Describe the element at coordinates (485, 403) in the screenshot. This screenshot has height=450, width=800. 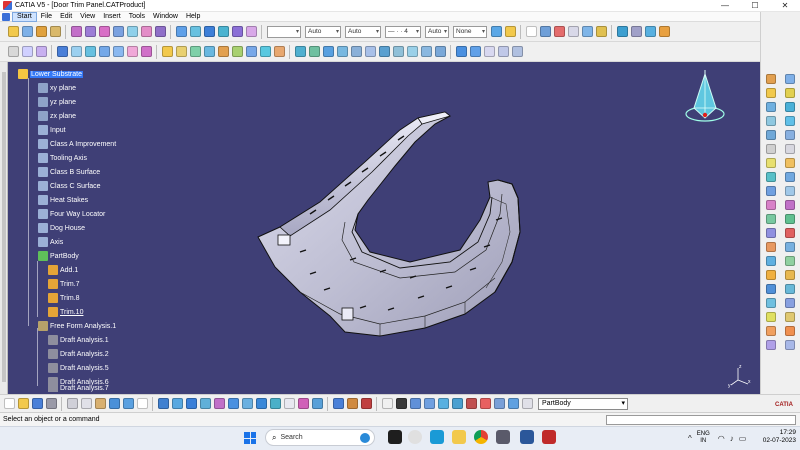
I see `define-in-work-icon` at that location.